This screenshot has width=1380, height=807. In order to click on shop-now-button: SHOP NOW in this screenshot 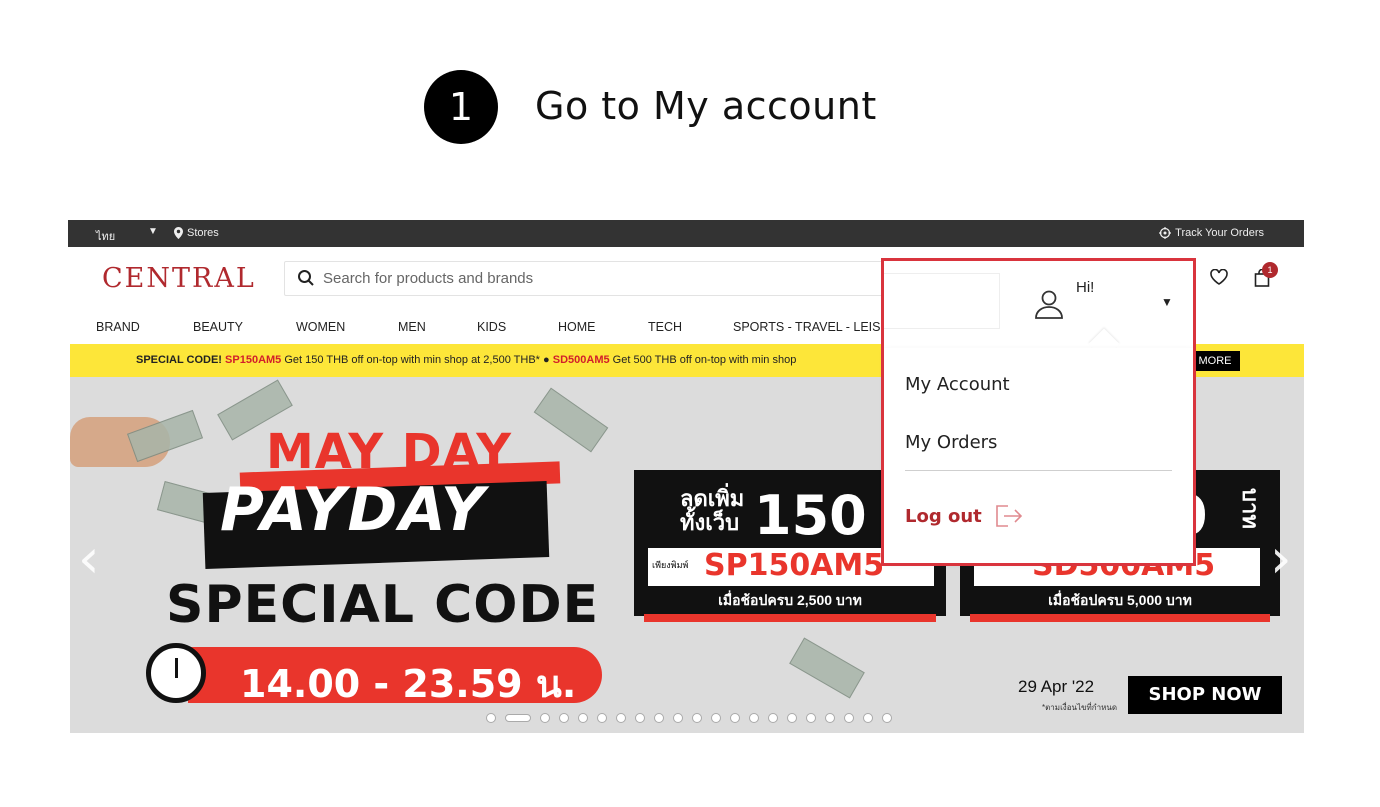, I will do `click(1205, 695)`.